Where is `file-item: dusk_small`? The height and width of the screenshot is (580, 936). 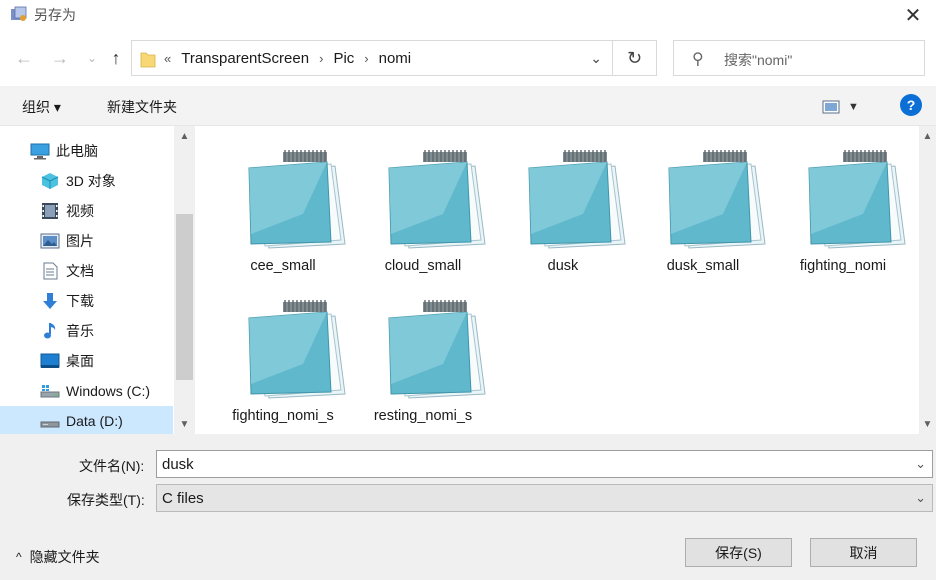
file-item: dusk_small is located at coordinates (703, 200).